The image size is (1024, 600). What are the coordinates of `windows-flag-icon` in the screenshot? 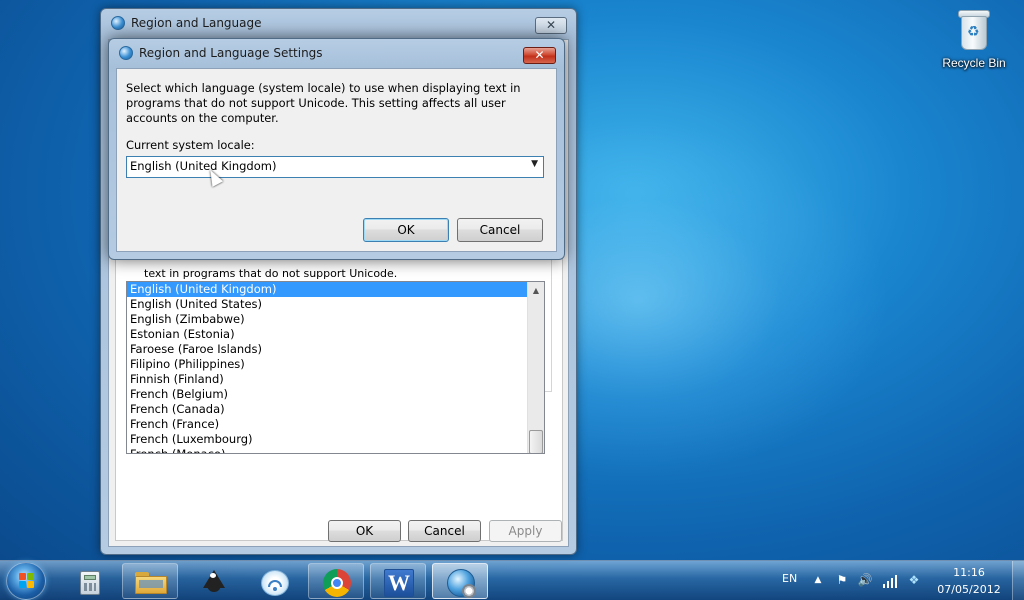 It's located at (27, 581).